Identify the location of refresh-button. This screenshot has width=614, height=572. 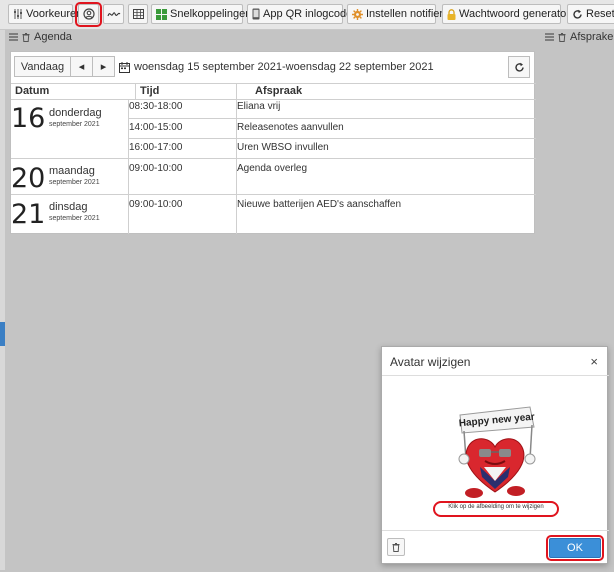
(519, 67).